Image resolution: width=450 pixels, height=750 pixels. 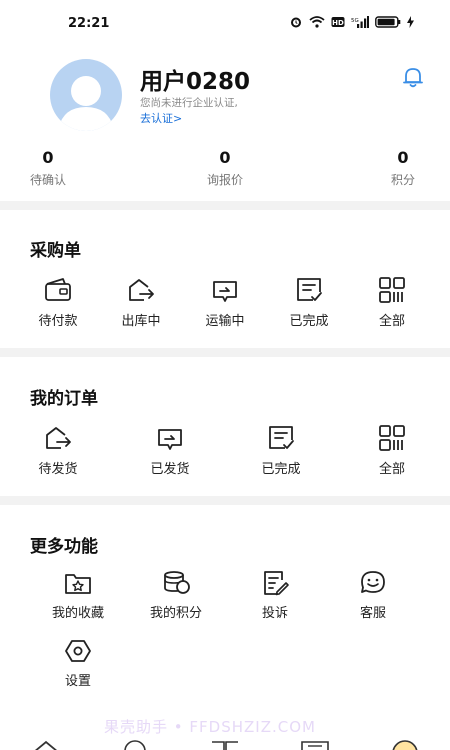 I want to click on certification-note: 您尚未进行企业认证,, so click(x=189, y=103).